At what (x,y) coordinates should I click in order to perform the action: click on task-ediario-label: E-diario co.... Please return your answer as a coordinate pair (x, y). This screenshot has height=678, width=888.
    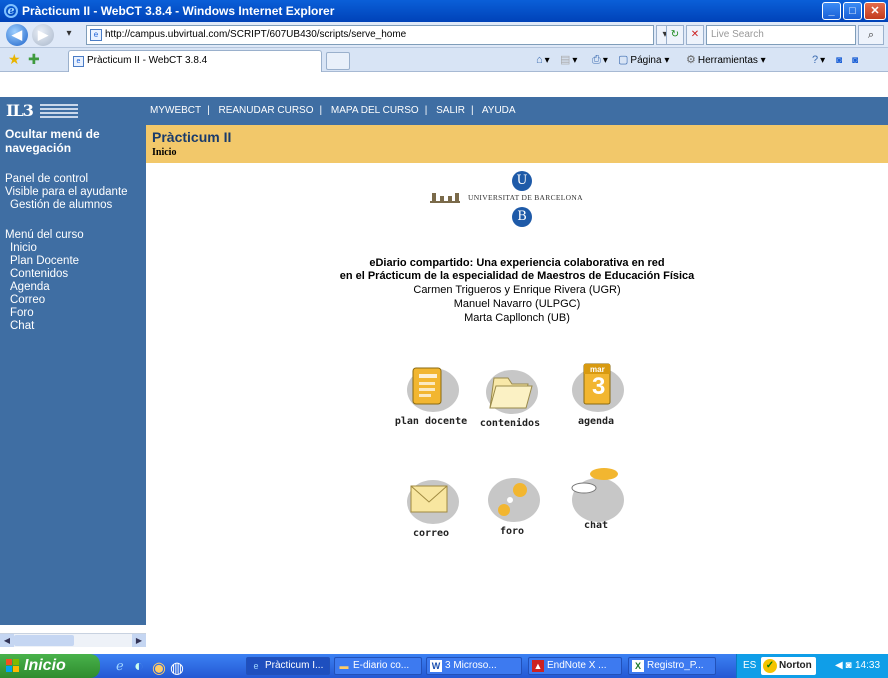
    Looking at the image, I should click on (381, 665).